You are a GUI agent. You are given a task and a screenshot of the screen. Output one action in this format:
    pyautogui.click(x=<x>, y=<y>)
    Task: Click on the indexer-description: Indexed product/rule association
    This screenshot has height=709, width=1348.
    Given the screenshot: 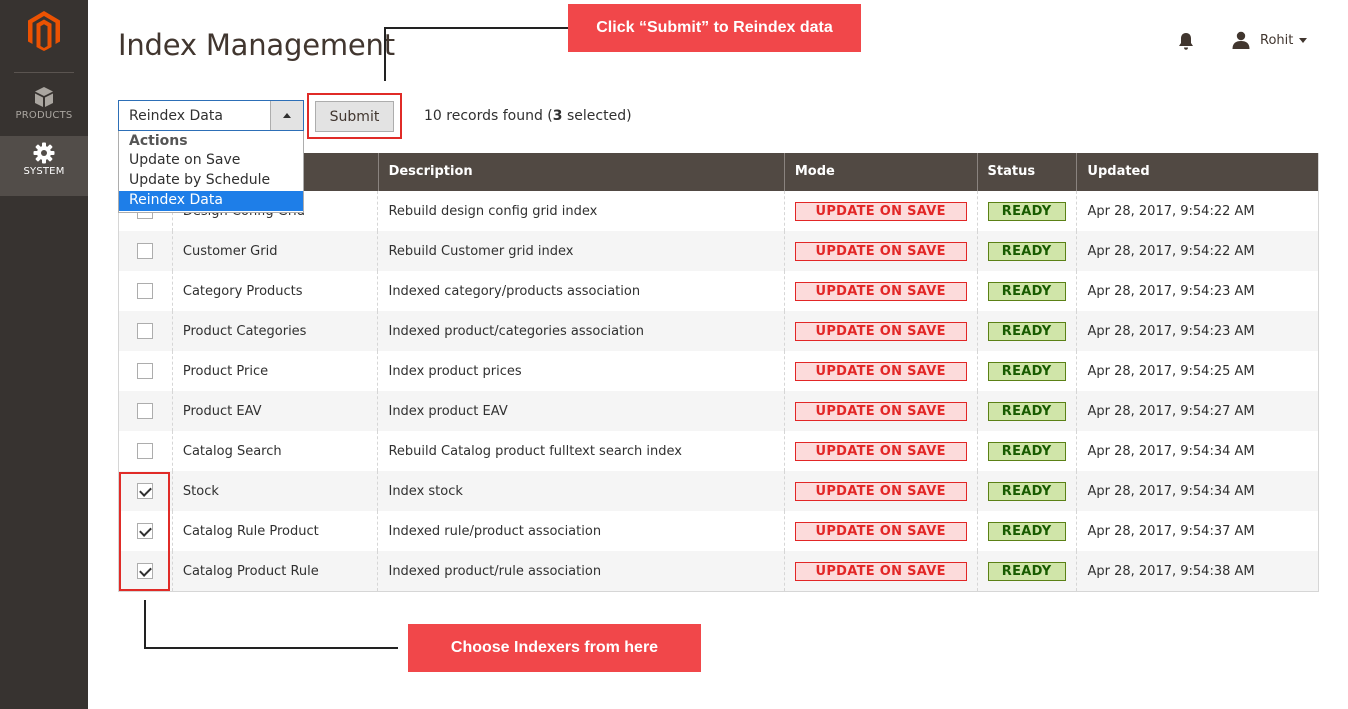 What is the action you would take?
    pyautogui.click(x=580, y=571)
    